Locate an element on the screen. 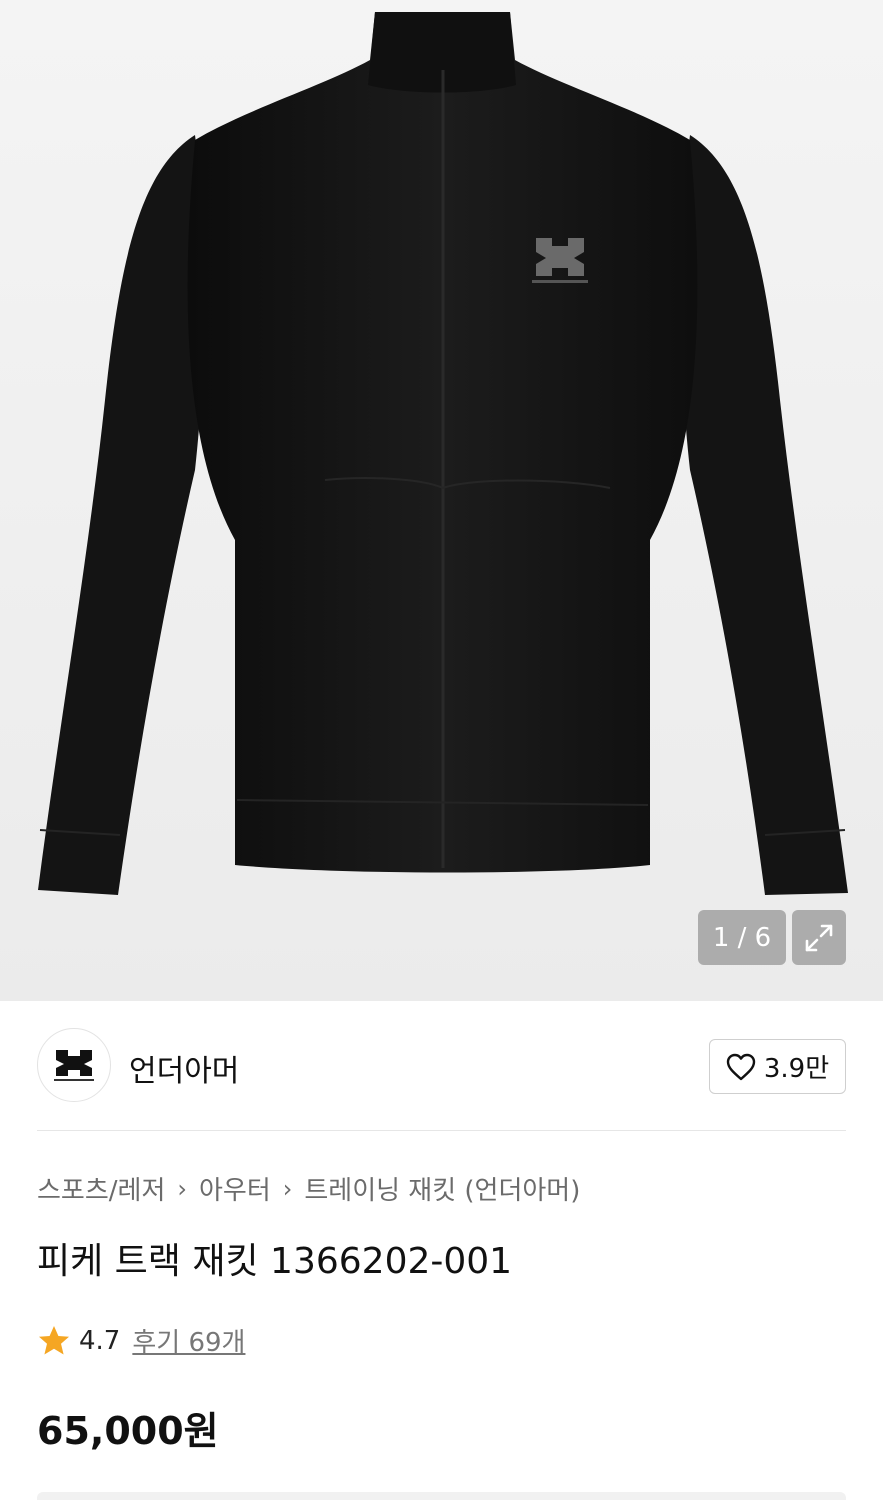 The width and height of the screenshot is (883, 1500). like-button: 3.9만 is located at coordinates (777, 1066).